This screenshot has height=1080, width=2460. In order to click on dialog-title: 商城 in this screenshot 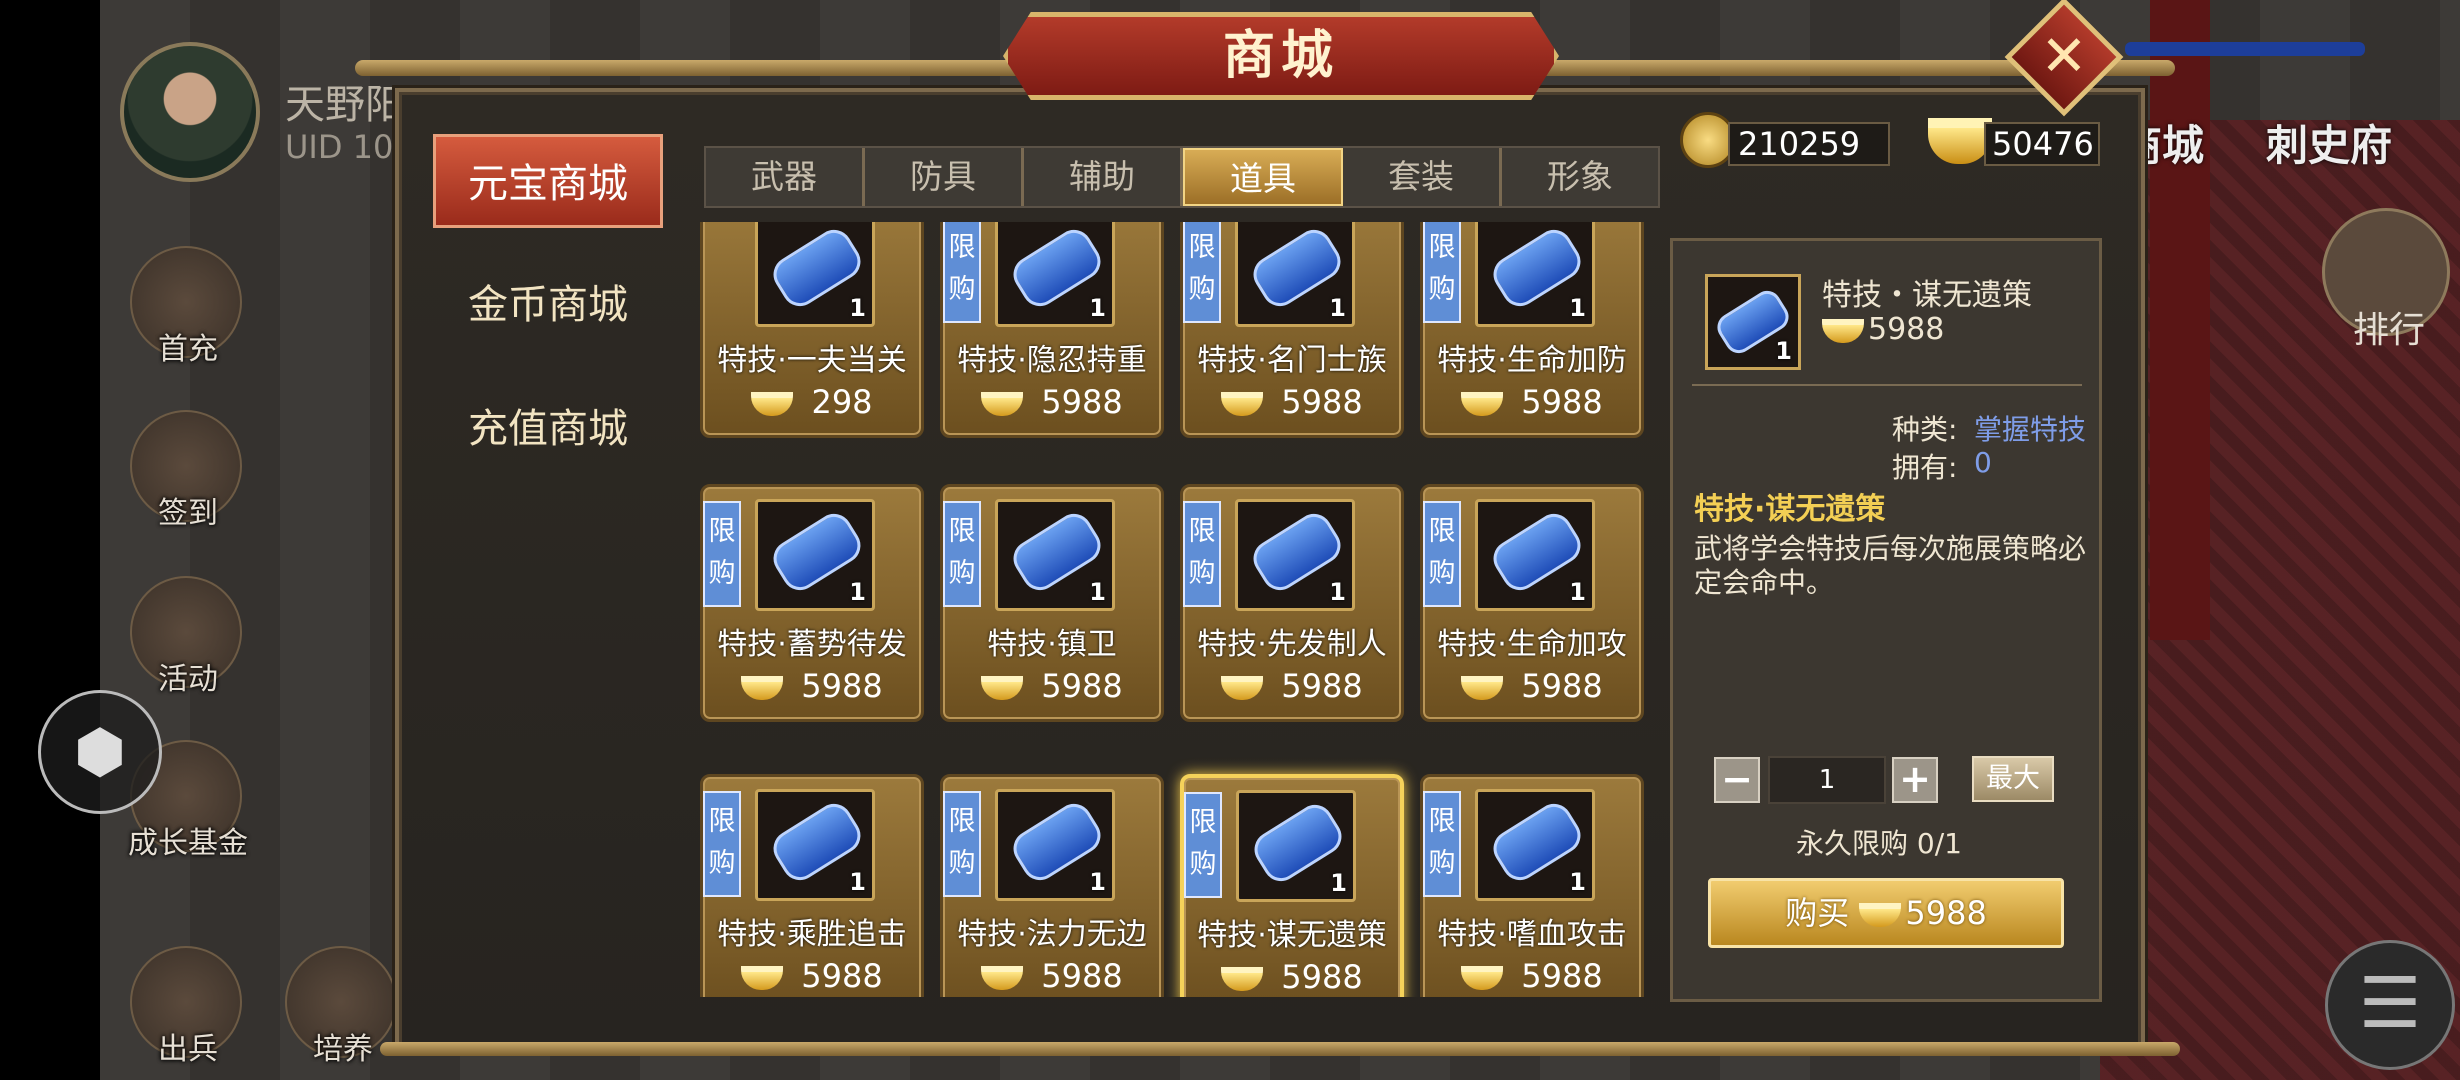, I will do `click(1280, 56)`.